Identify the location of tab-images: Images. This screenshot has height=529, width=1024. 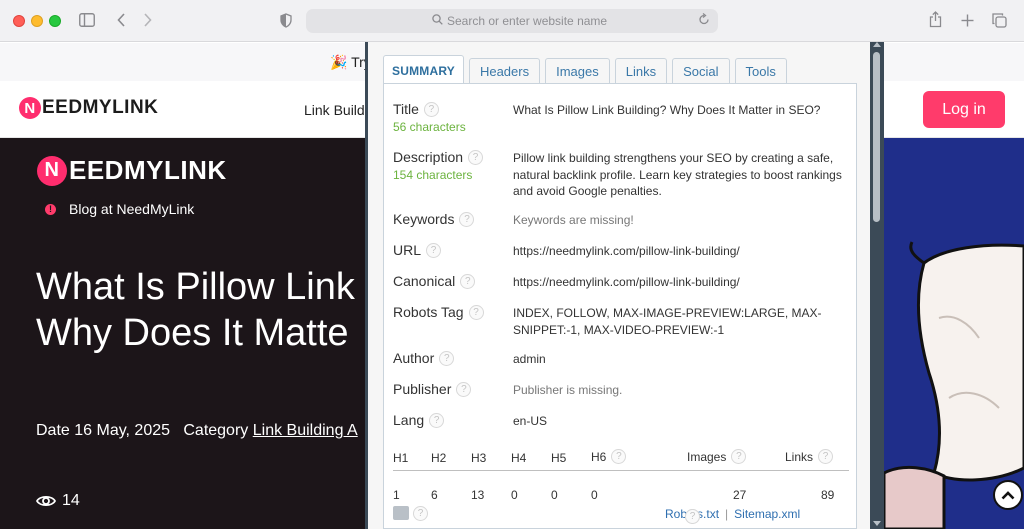
(577, 71).